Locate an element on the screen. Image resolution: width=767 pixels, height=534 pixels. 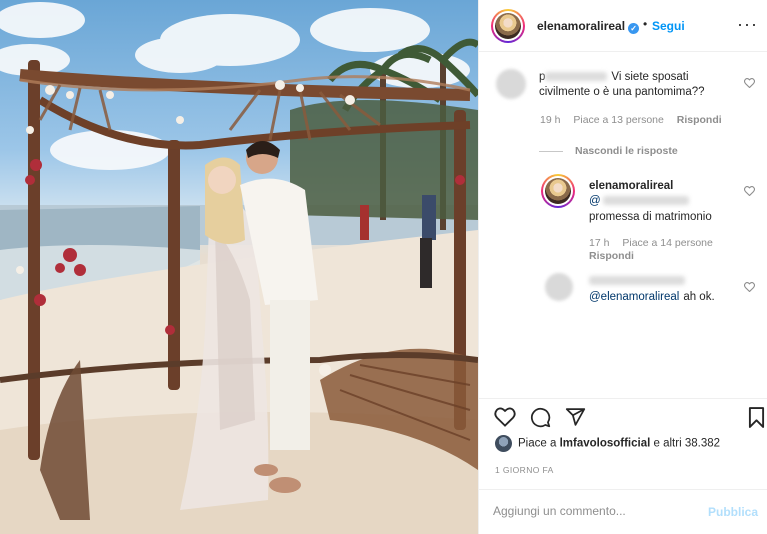
liker-username: lmfavolosofficial is located at coordinates (605, 444).